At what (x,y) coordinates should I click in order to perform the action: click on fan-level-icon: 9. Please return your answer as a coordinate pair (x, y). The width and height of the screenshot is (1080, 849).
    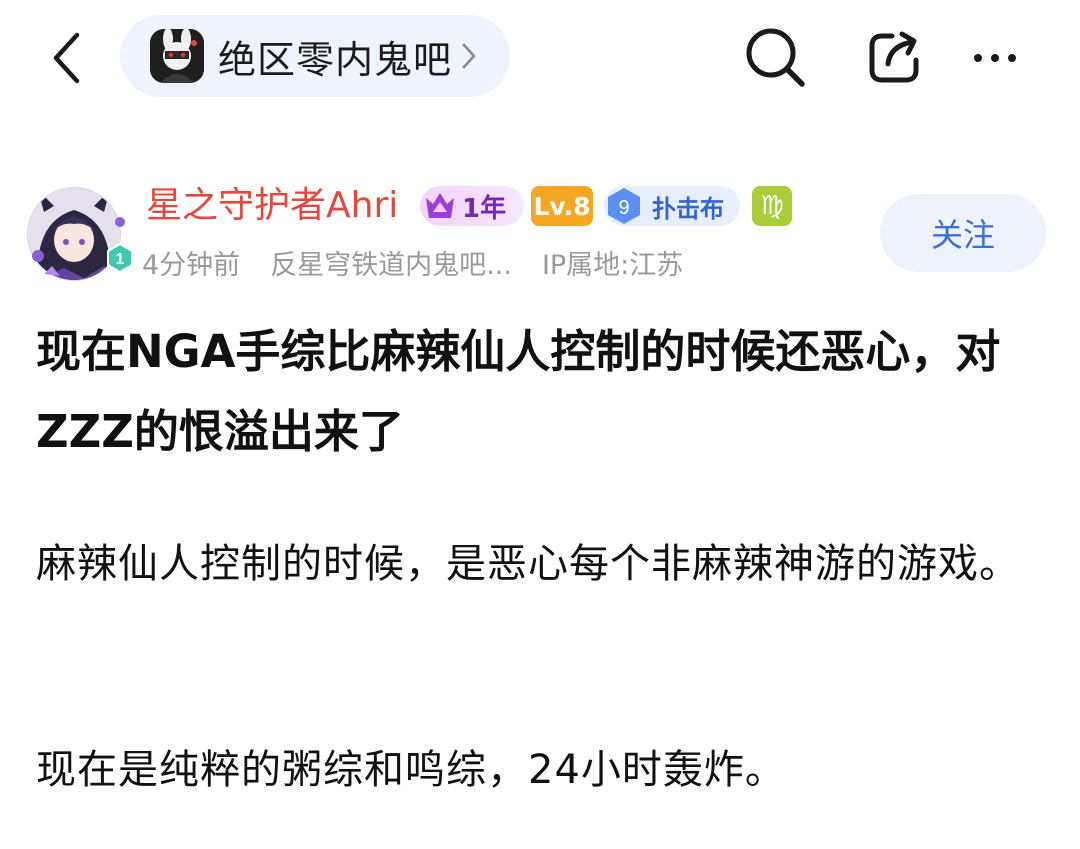
    Looking at the image, I should click on (624, 206).